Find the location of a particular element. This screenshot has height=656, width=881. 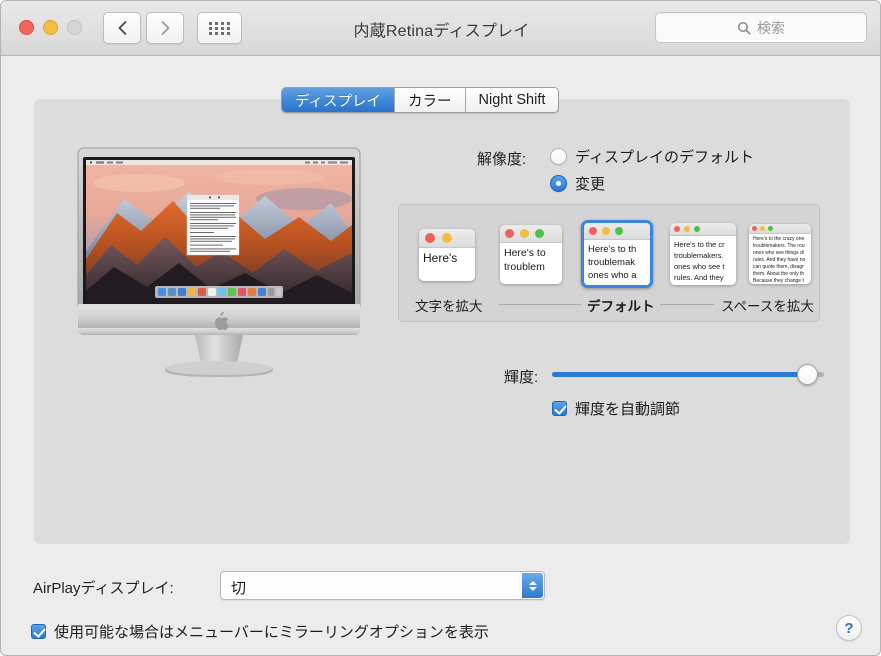

thumb-line: rules. And they have no is located at coordinates (779, 260).